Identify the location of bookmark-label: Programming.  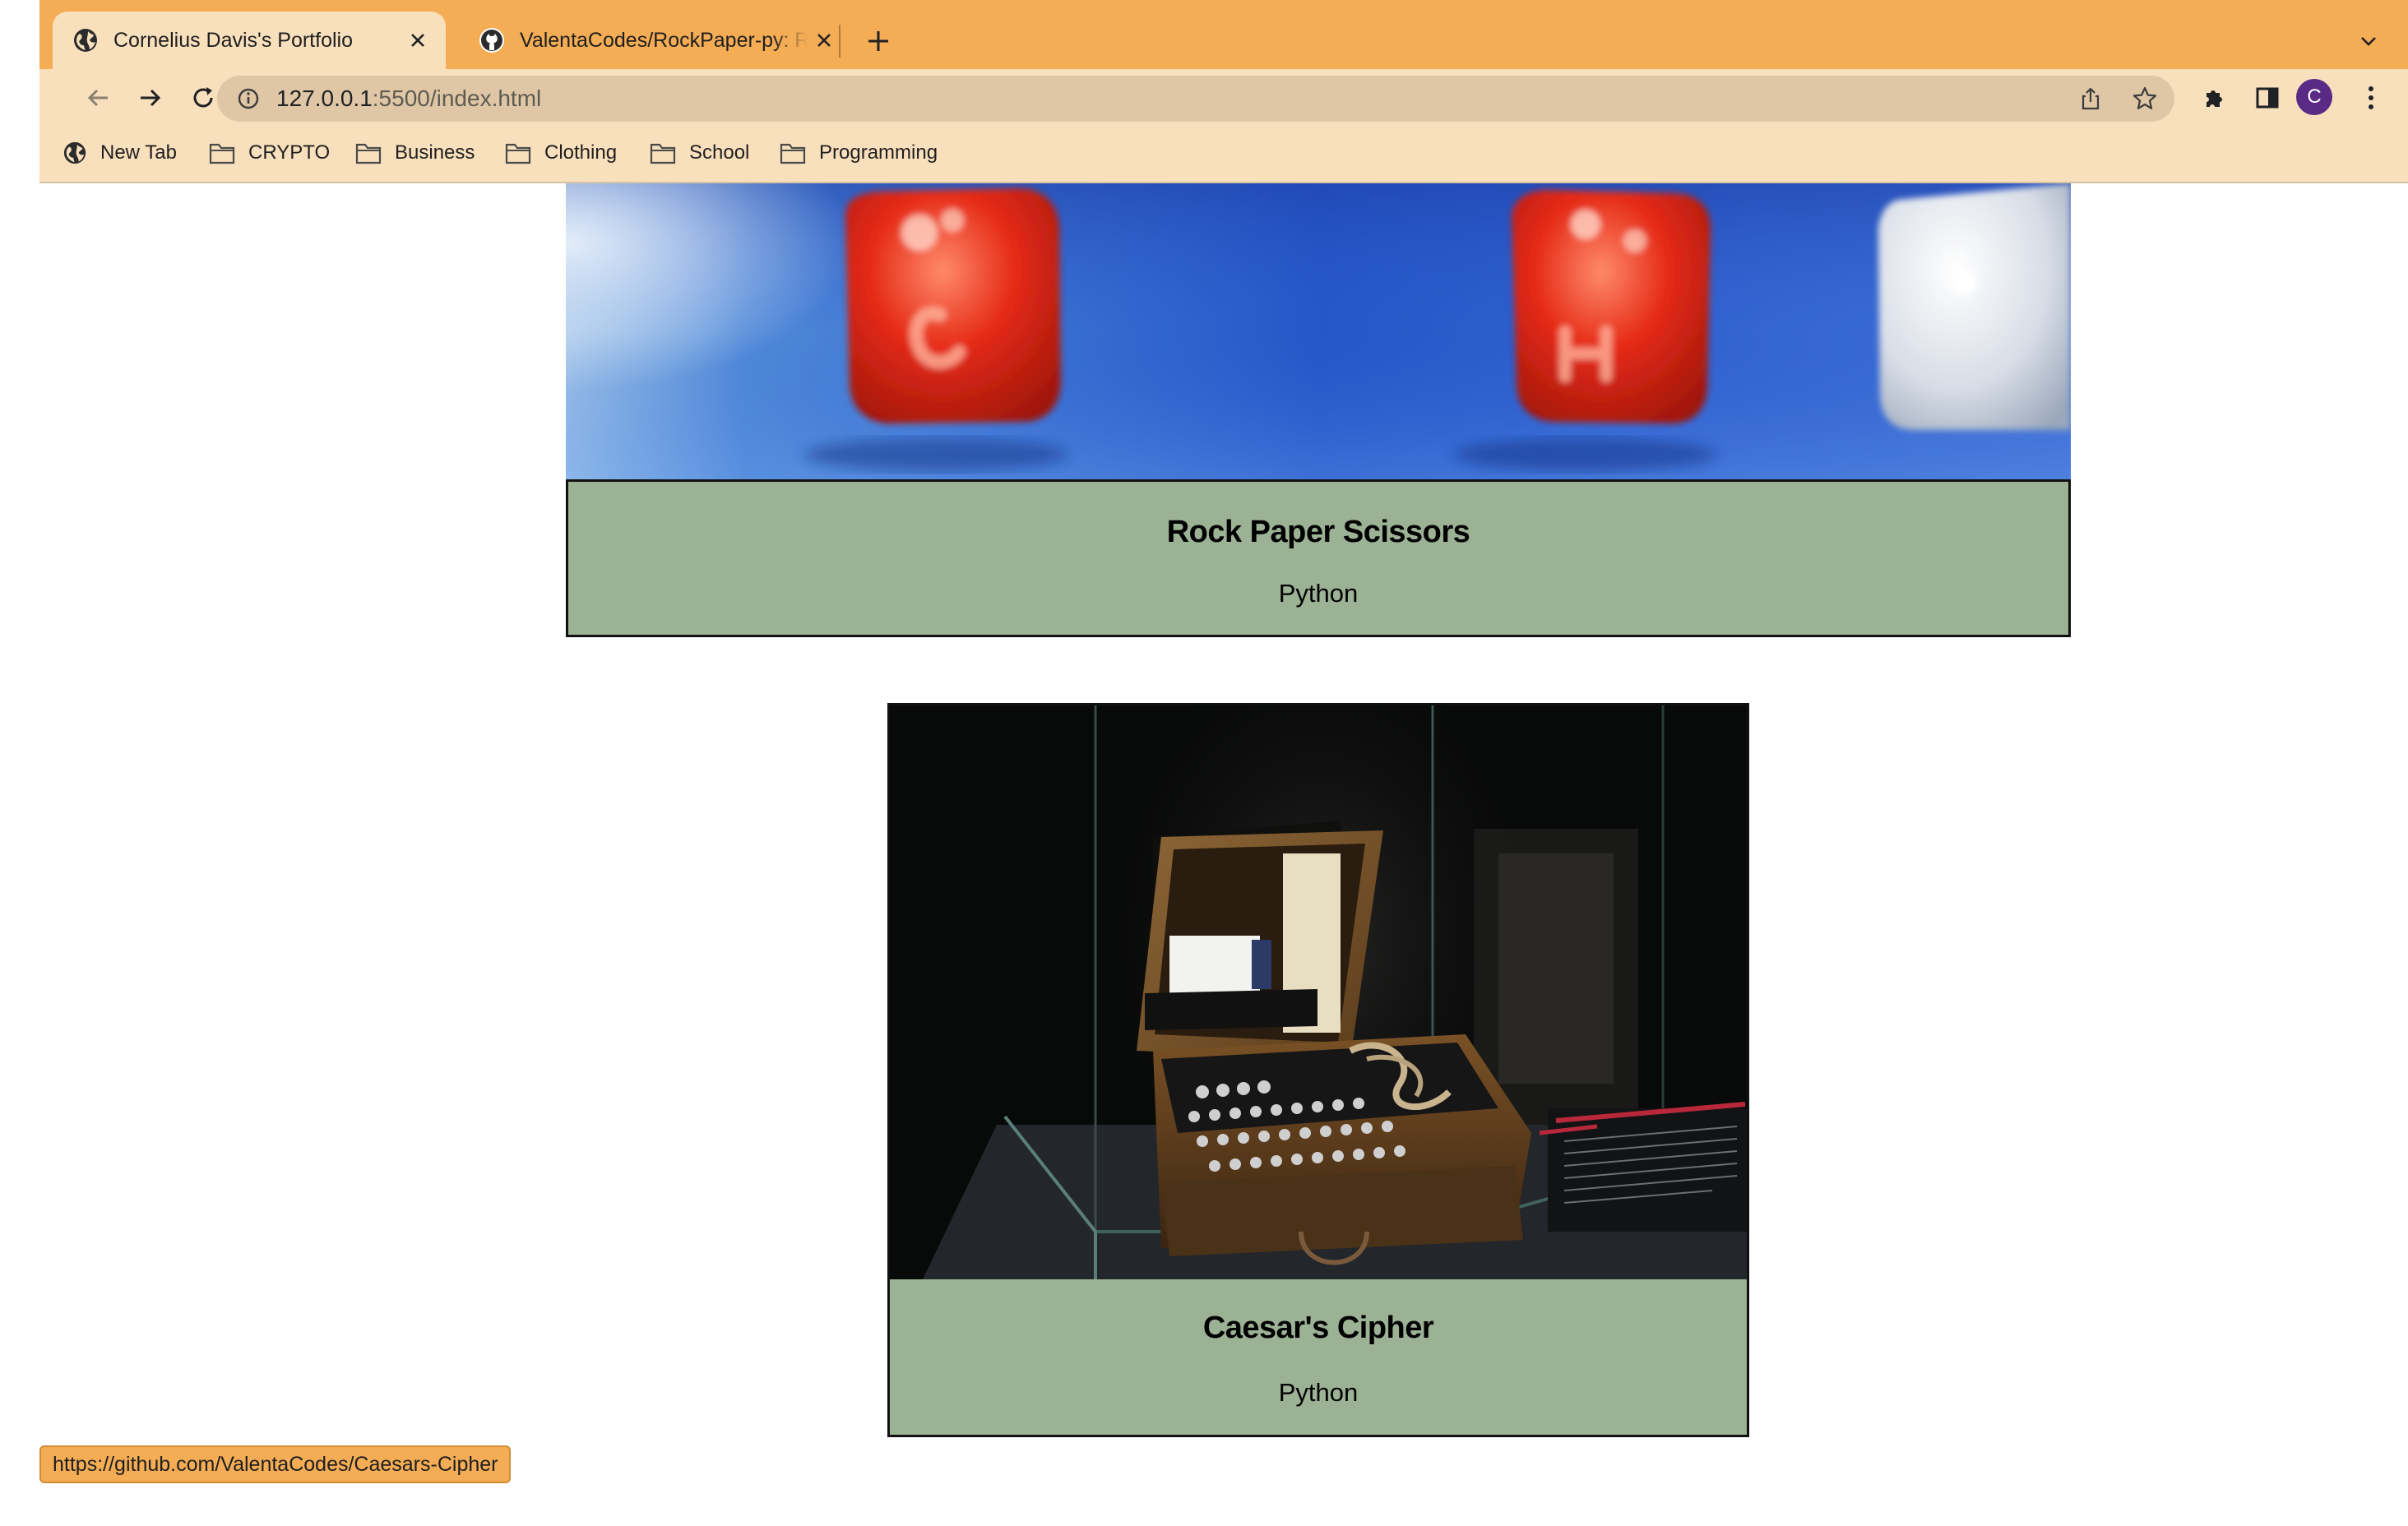
(878, 152).